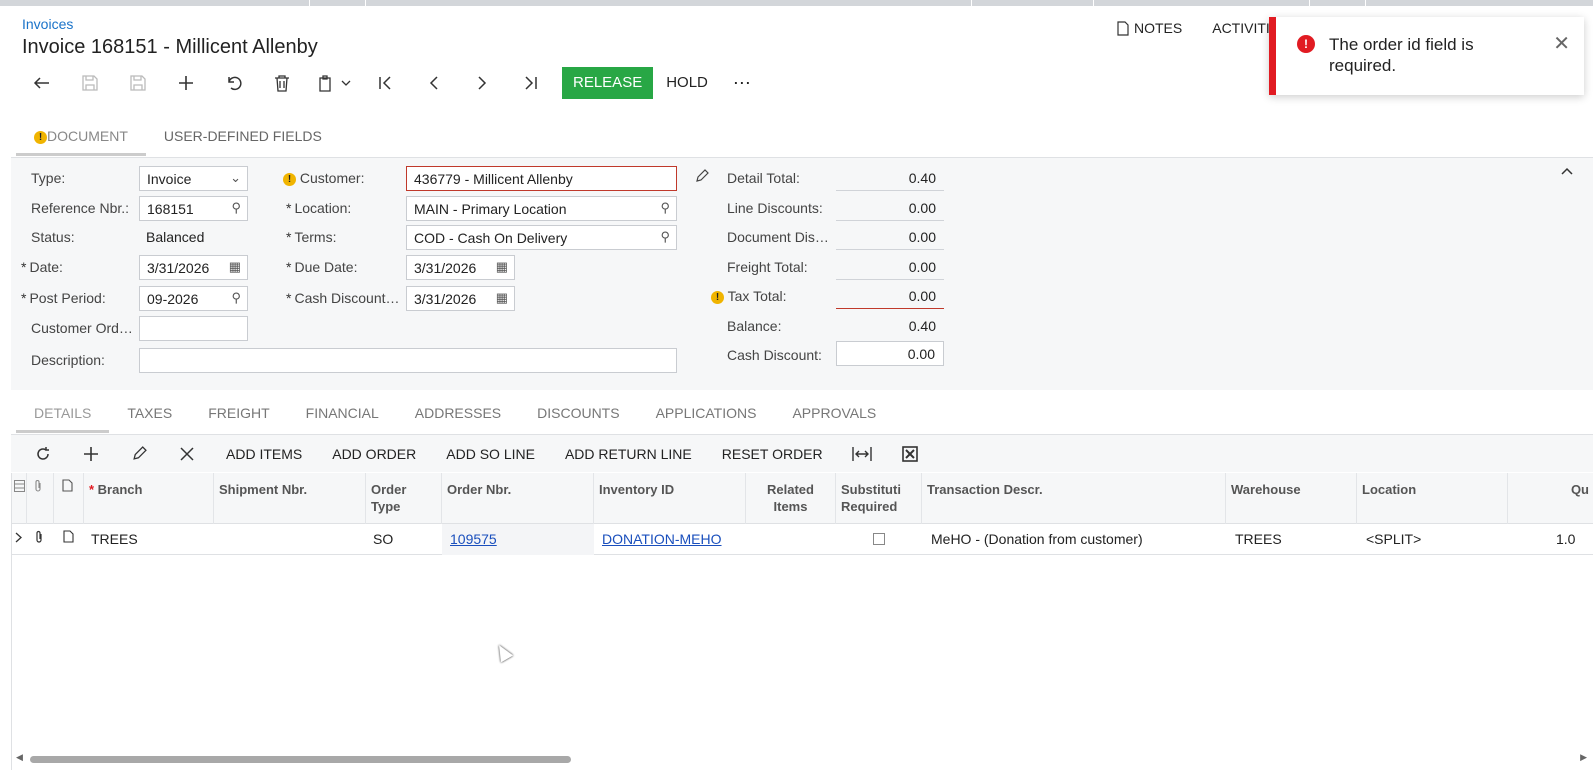 Image resolution: width=1593 pixels, height=770 pixels. What do you see at coordinates (1241, 28) in the screenshot?
I see `activities-link: ACTIVITI` at bounding box center [1241, 28].